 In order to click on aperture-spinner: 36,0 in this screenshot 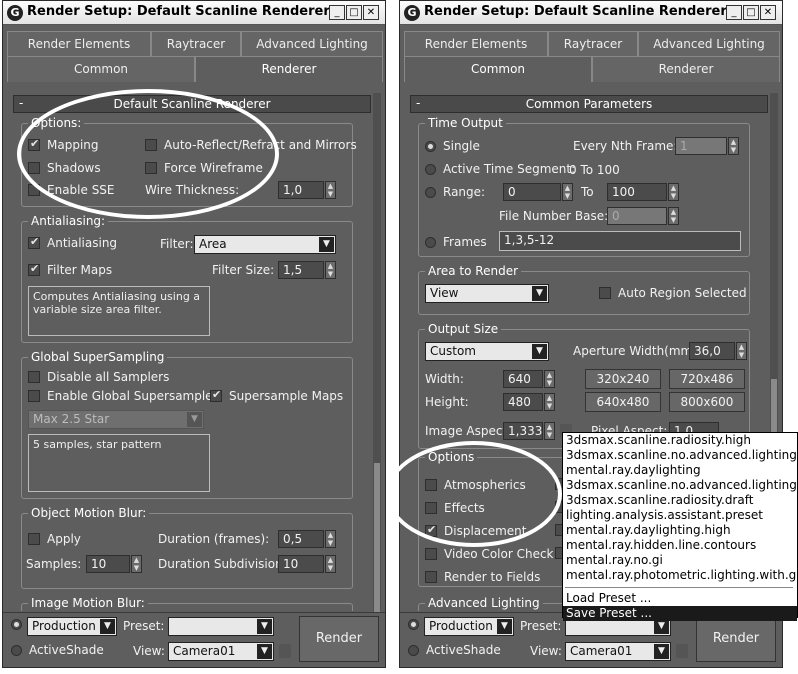, I will do `click(712, 351)`.